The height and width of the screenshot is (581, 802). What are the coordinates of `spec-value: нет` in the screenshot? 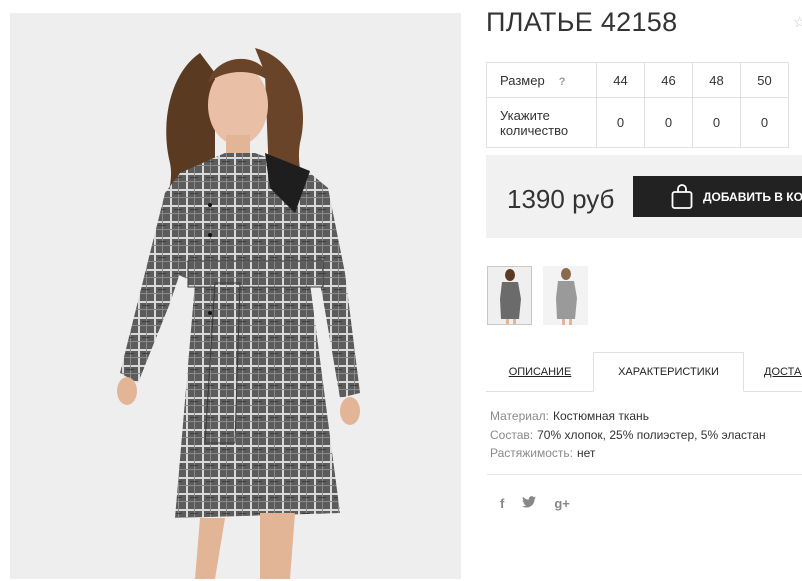 It's located at (586, 453).